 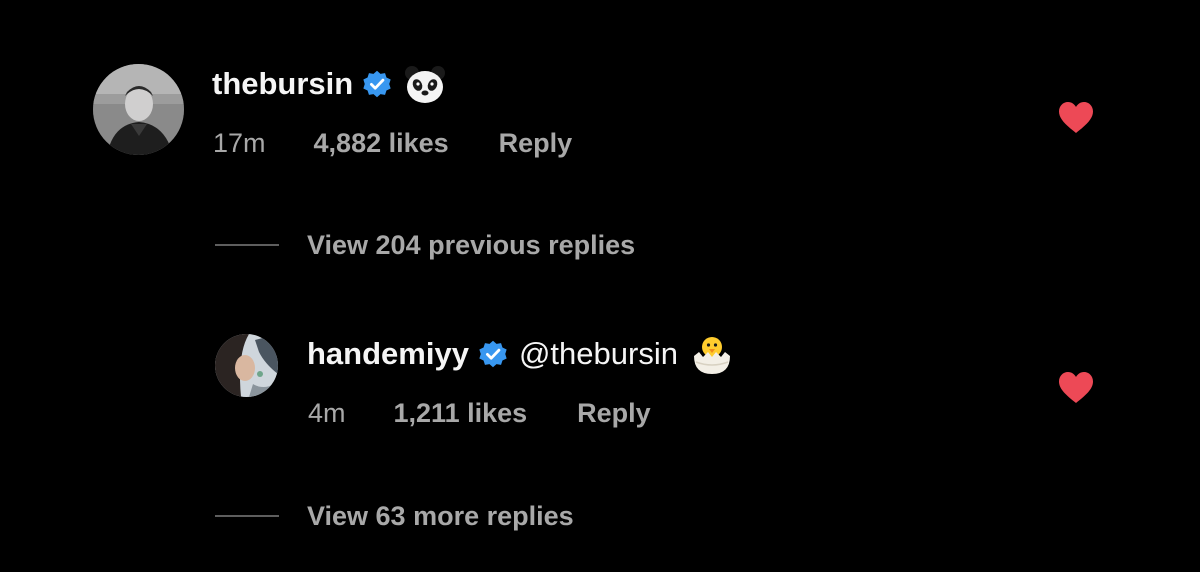 What do you see at coordinates (471, 244) in the screenshot?
I see `view-previous-replies-label: View 204 previous replies` at bounding box center [471, 244].